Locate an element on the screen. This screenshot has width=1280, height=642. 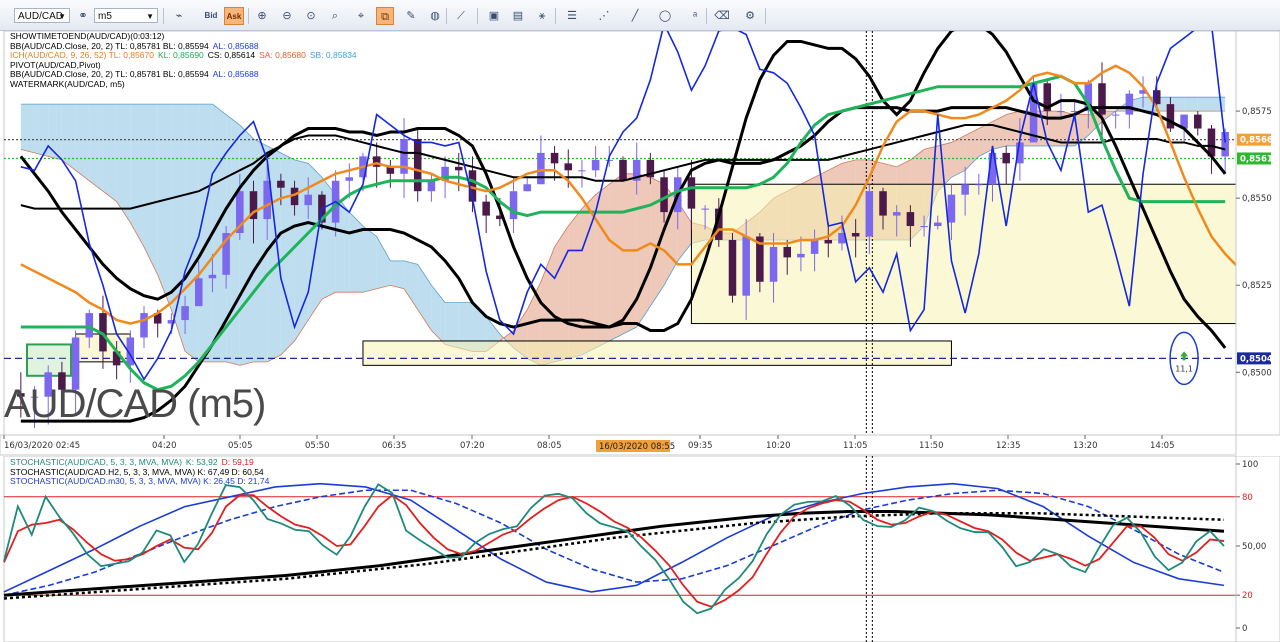
main-legend-text: ICH(AUD/CAD, 9, 26, 52) TL: 0,85670 is located at coordinates (82, 55).